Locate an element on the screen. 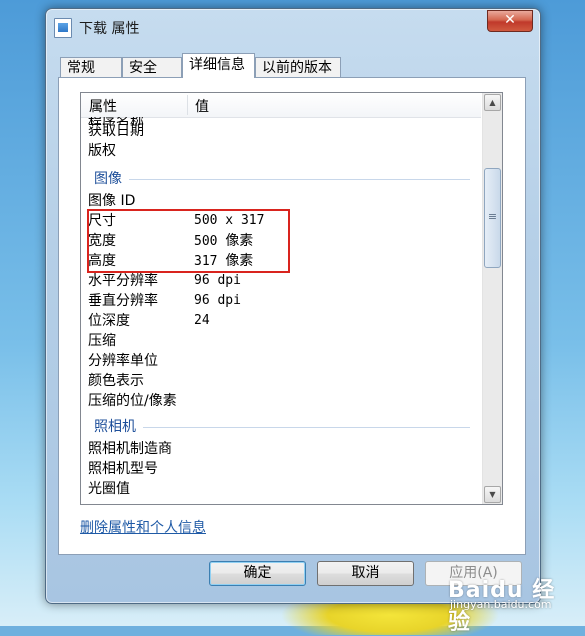 The width and height of the screenshot is (585, 636). value-vertical-resolution: 96 dpi is located at coordinates (217, 300).